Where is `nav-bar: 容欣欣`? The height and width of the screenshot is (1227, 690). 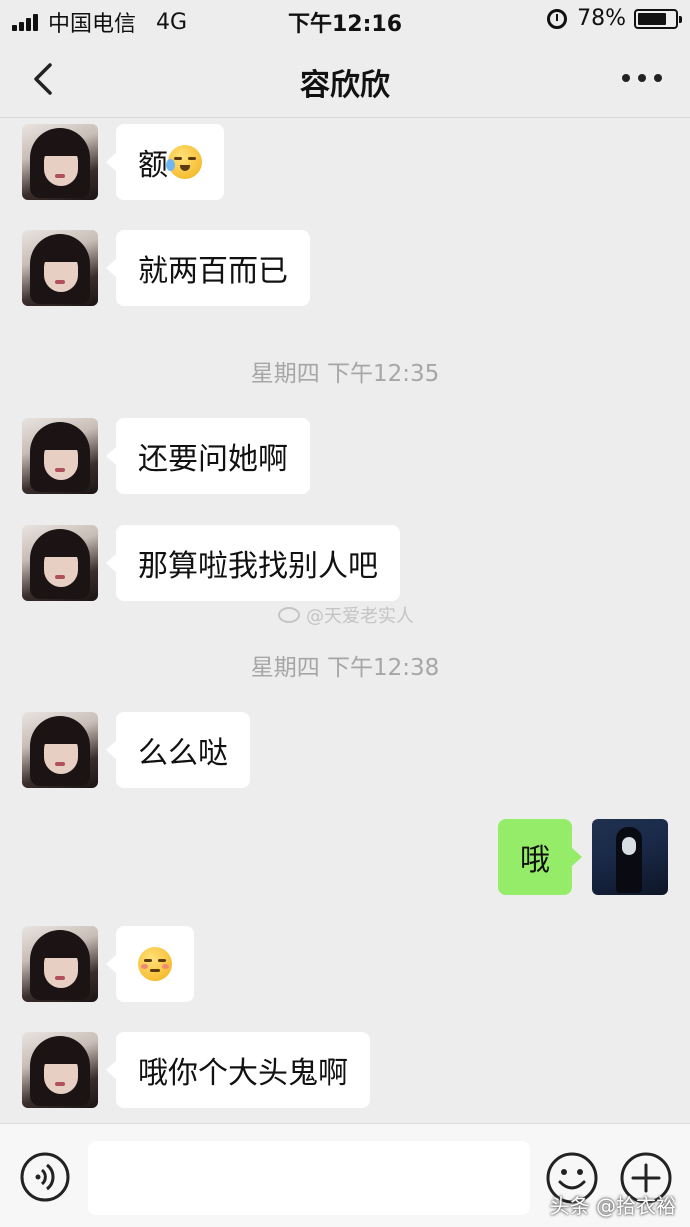 nav-bar: 容欣欣 is located at coordinates (345, 79).